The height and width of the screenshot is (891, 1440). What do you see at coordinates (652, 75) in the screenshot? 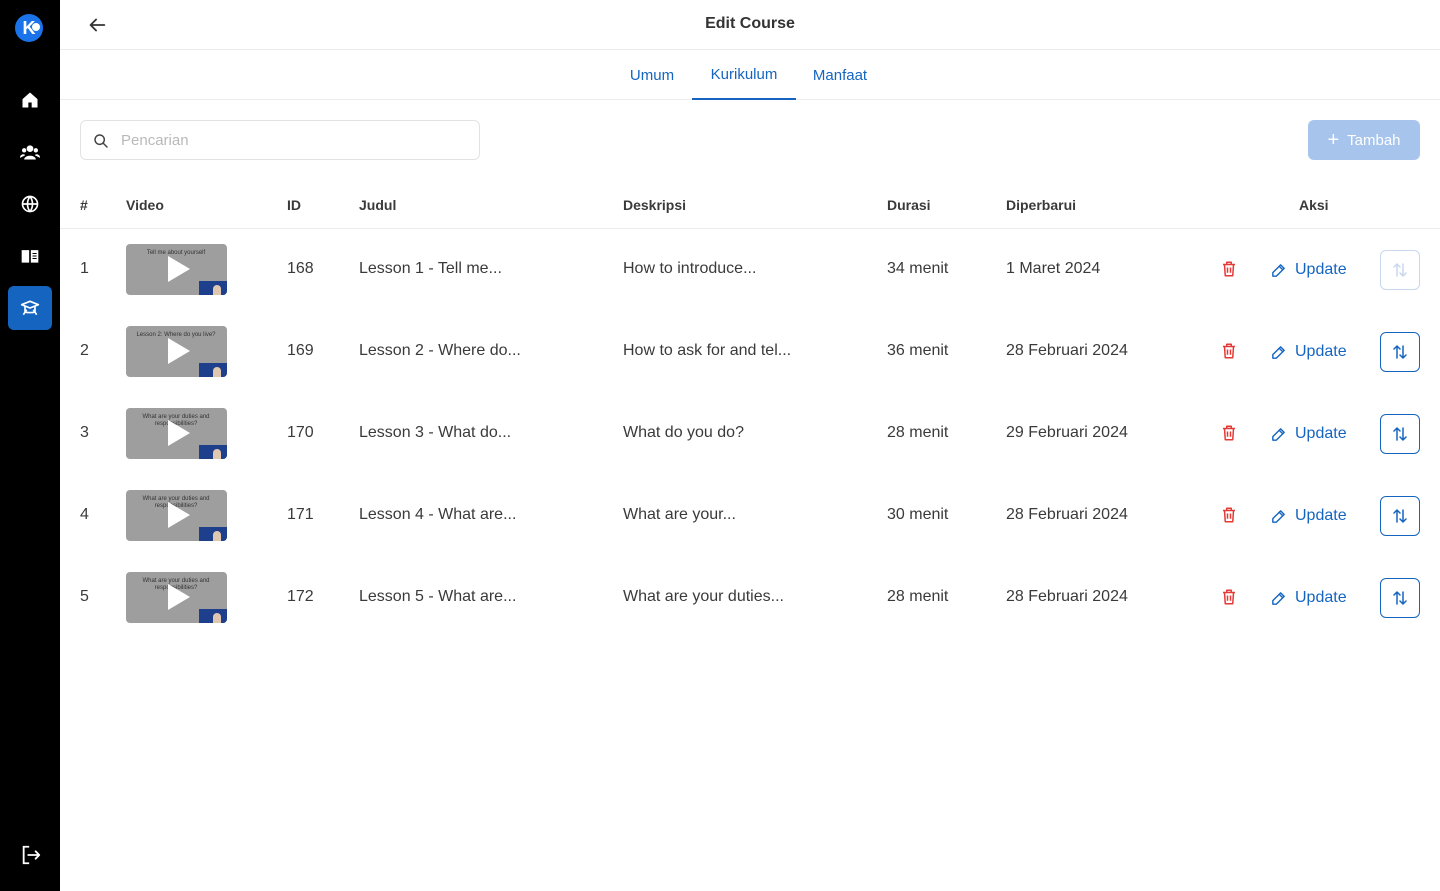
I see `tab-umum: Umum` at bounding box center [652, 75].